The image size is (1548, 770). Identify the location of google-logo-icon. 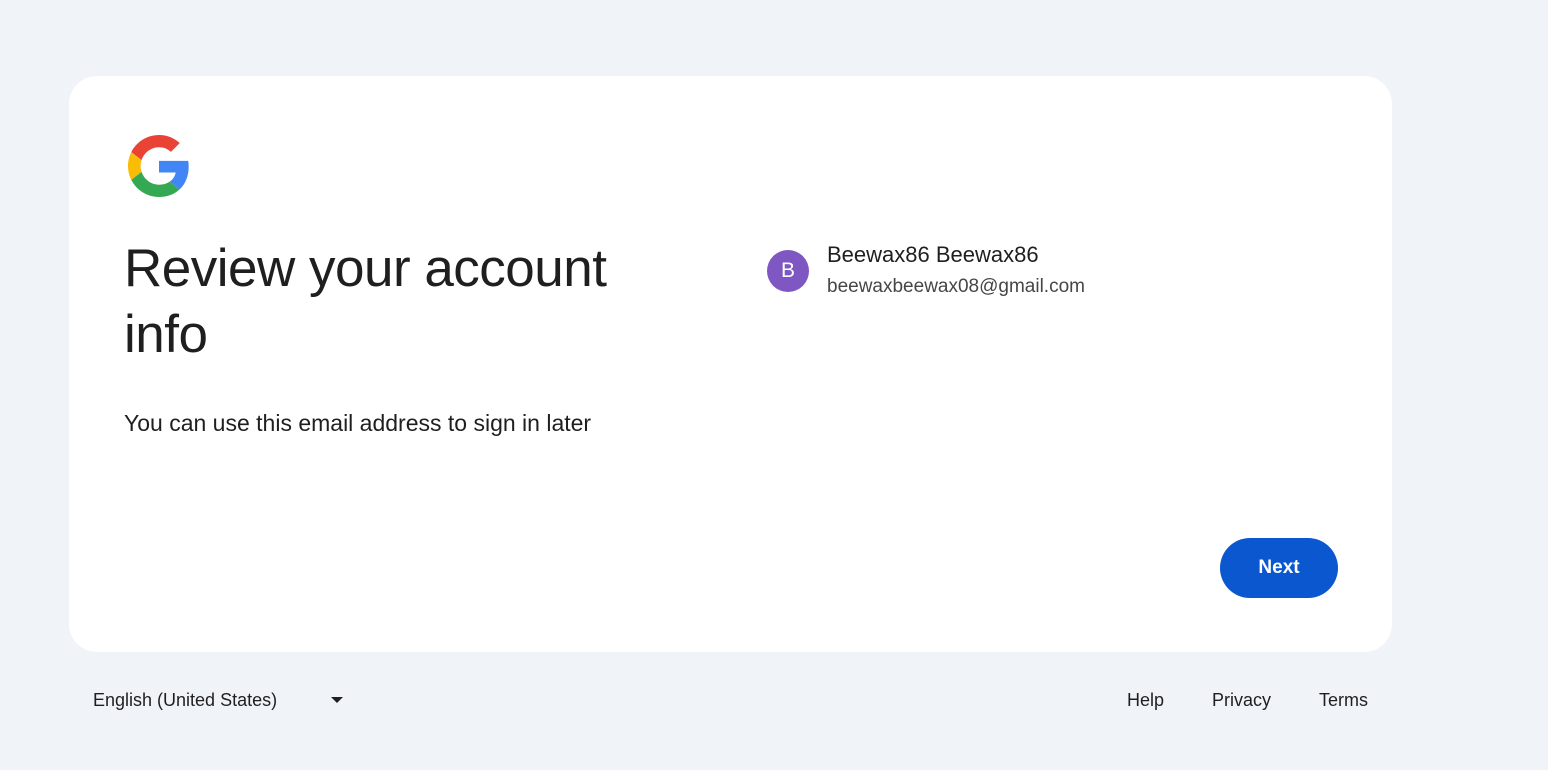
(158, 166).